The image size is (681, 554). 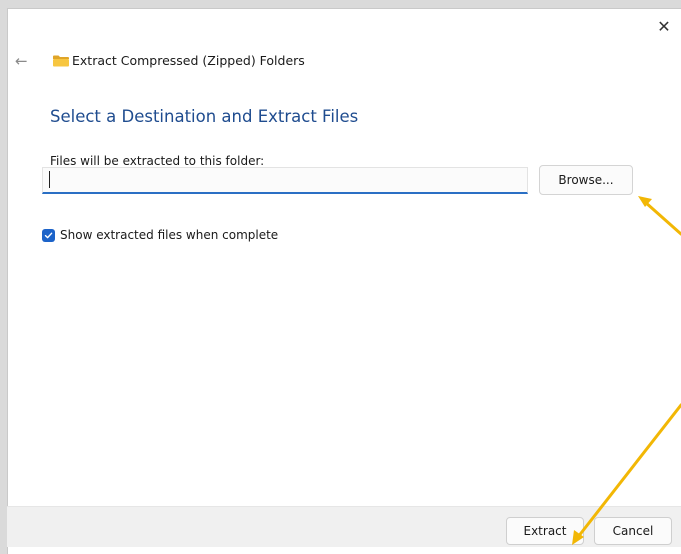 I want to click on close-icon: ✕, so click(x=664, y=26).